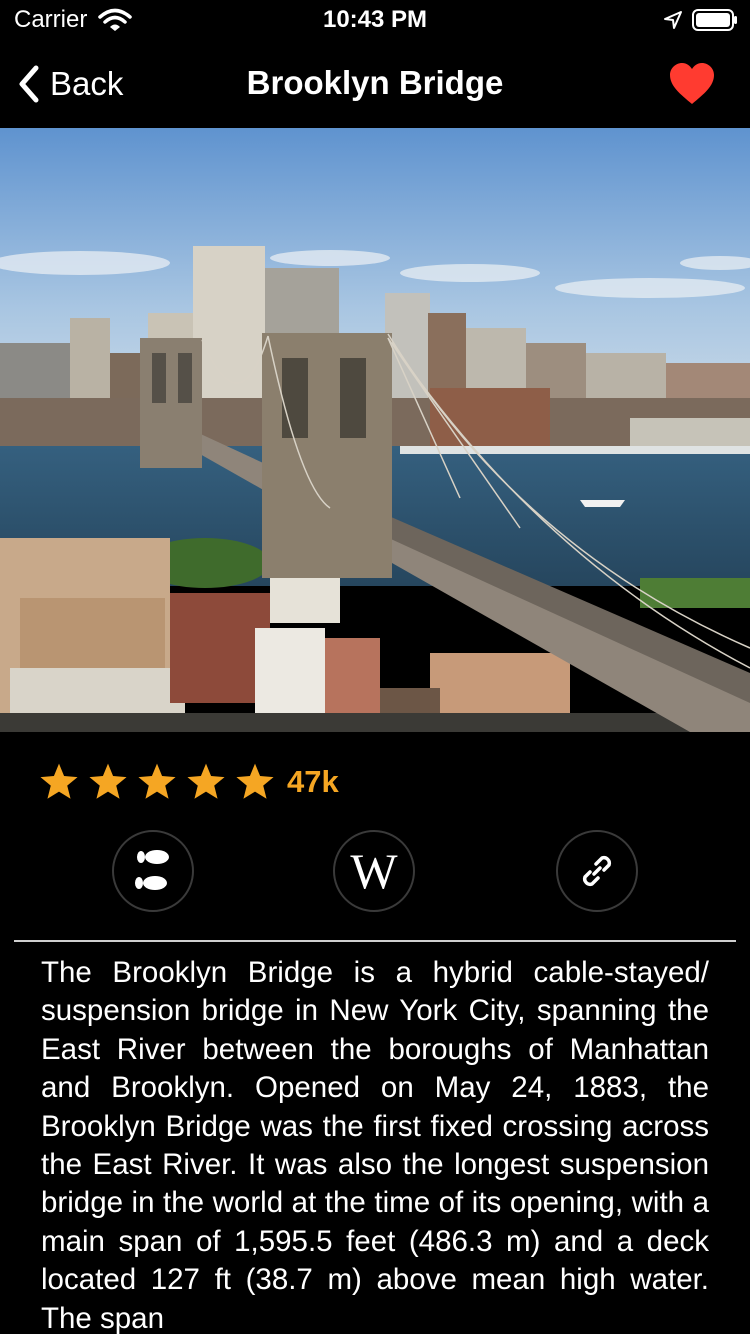 Image resolution: width=750 pixels, height=1334 pixels. I want to click on wikipedia-icon: W, so click(374, 871).